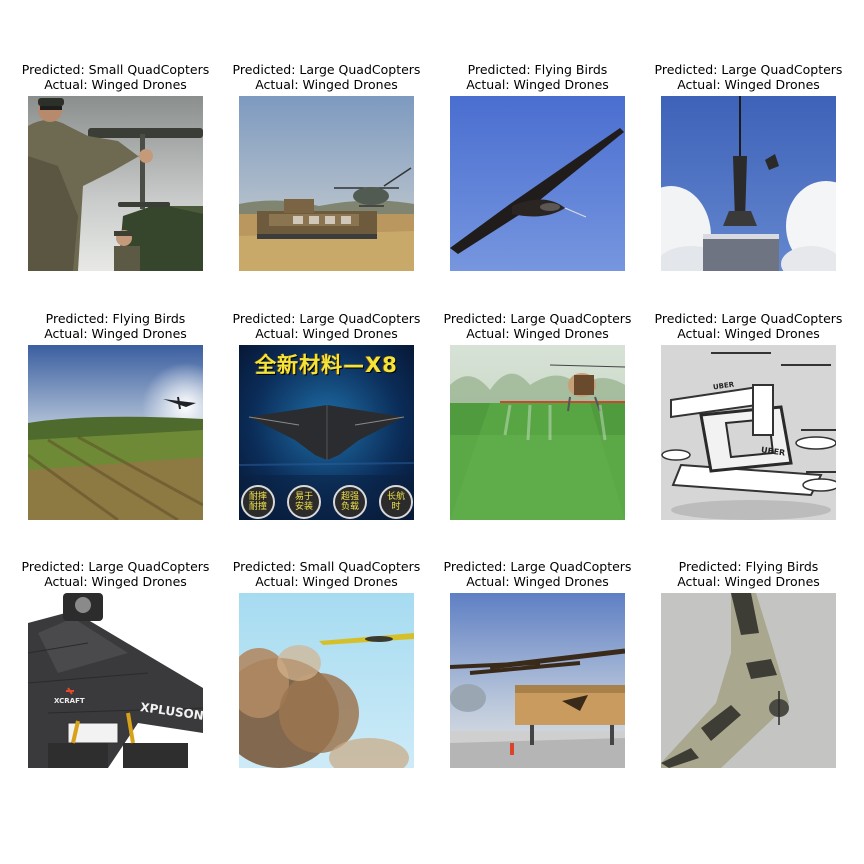  Describe the element at coordinates (396, 502) in the screenshot. I see `feature-badge: 长航时` at that location.